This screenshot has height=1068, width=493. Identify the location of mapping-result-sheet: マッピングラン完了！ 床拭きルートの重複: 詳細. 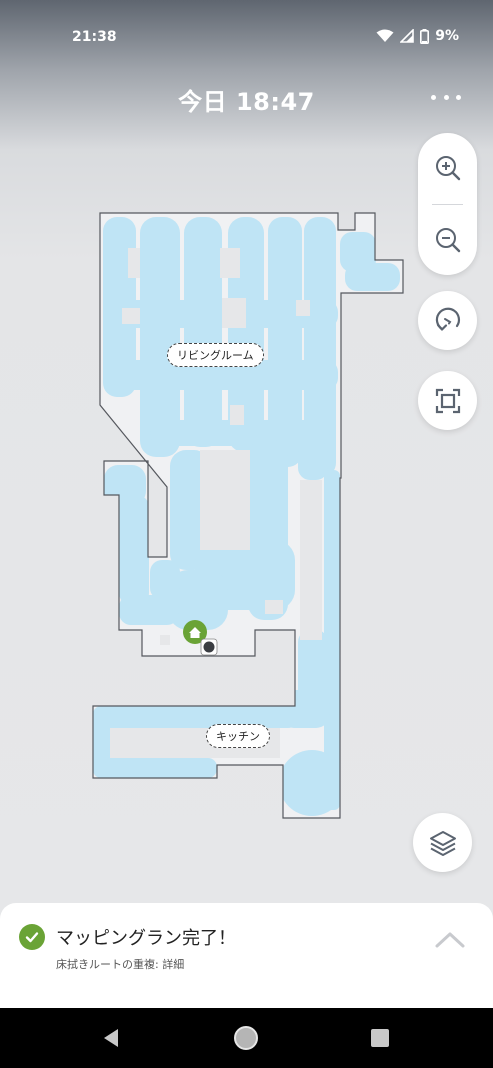
(246, 958).